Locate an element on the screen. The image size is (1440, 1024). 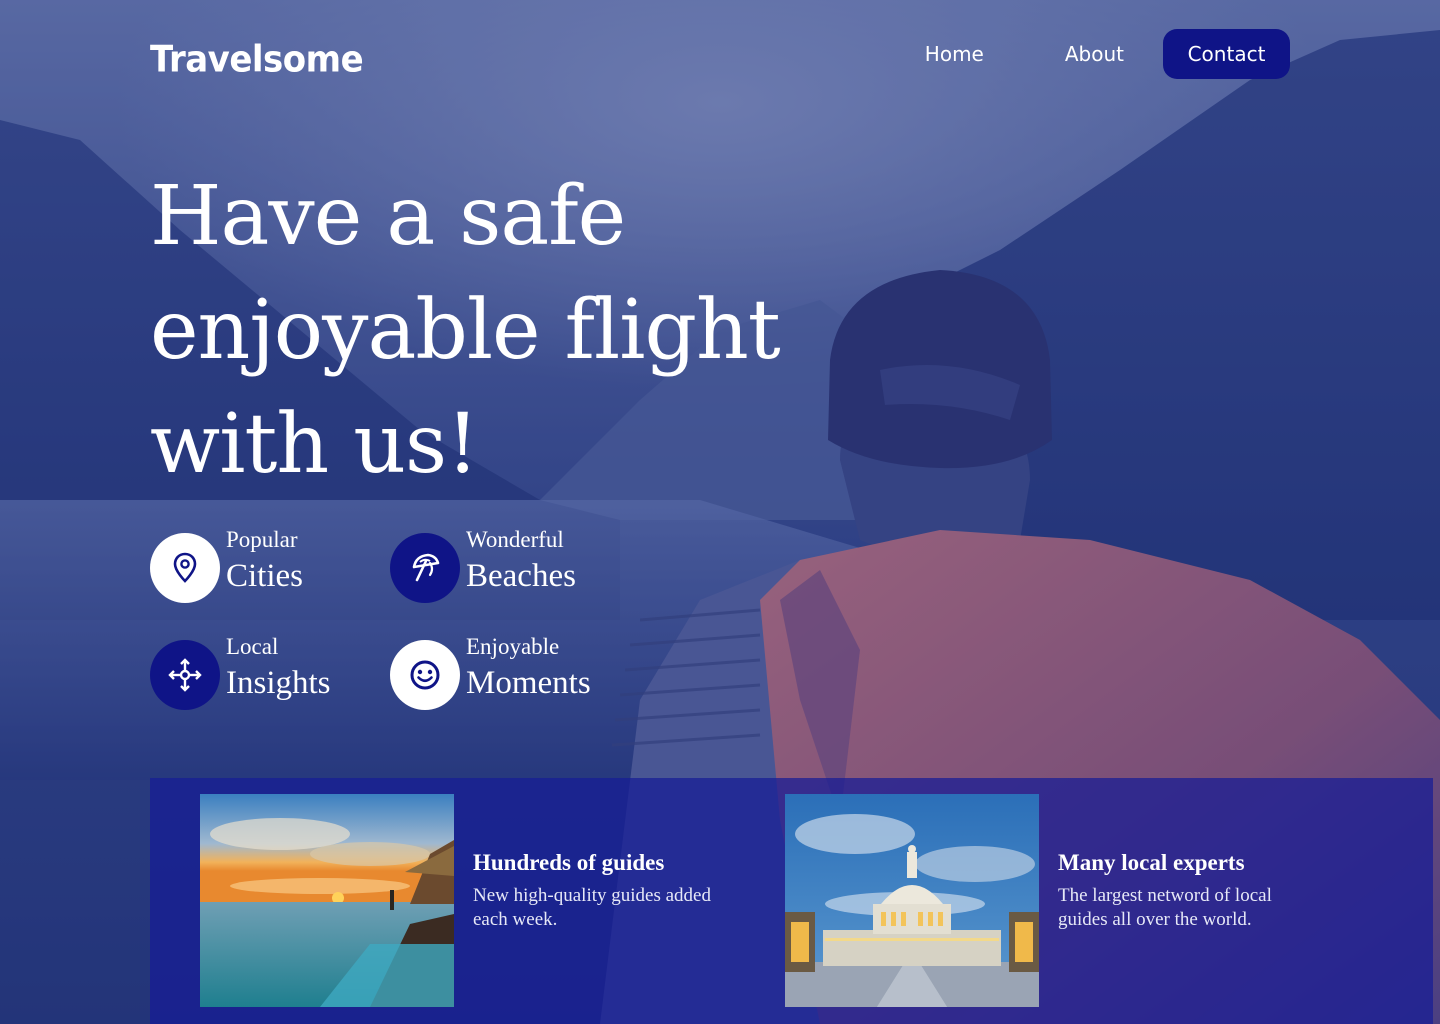
nav-about-link: About is located at coordinates (1094, 54).